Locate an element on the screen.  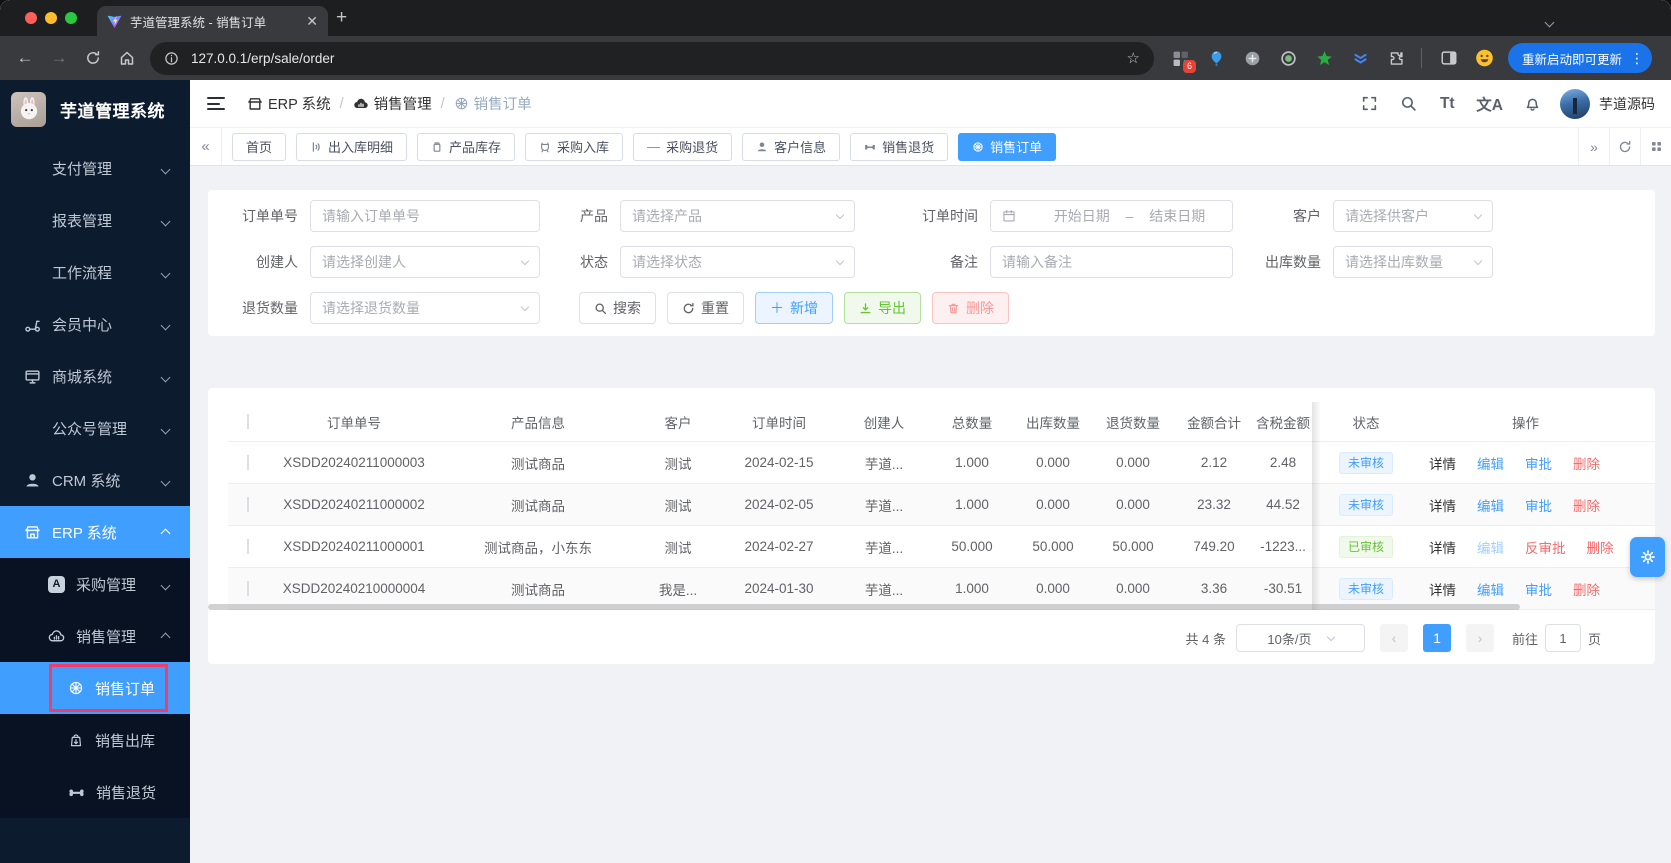
sidebar-item-official-account: 公众号管理 is located at coordinates (95, 428).